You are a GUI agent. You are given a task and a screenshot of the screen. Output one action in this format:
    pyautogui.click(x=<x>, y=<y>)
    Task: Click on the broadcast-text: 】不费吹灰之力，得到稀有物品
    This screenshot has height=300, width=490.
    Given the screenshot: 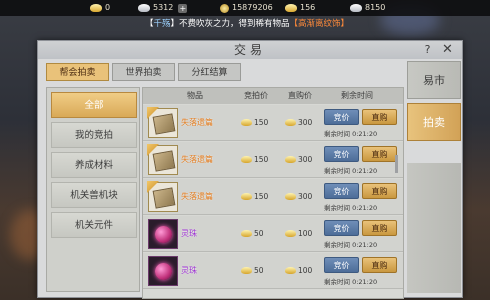 What is the action you would take?
    pyautogui.click(x=230, y=24)
    